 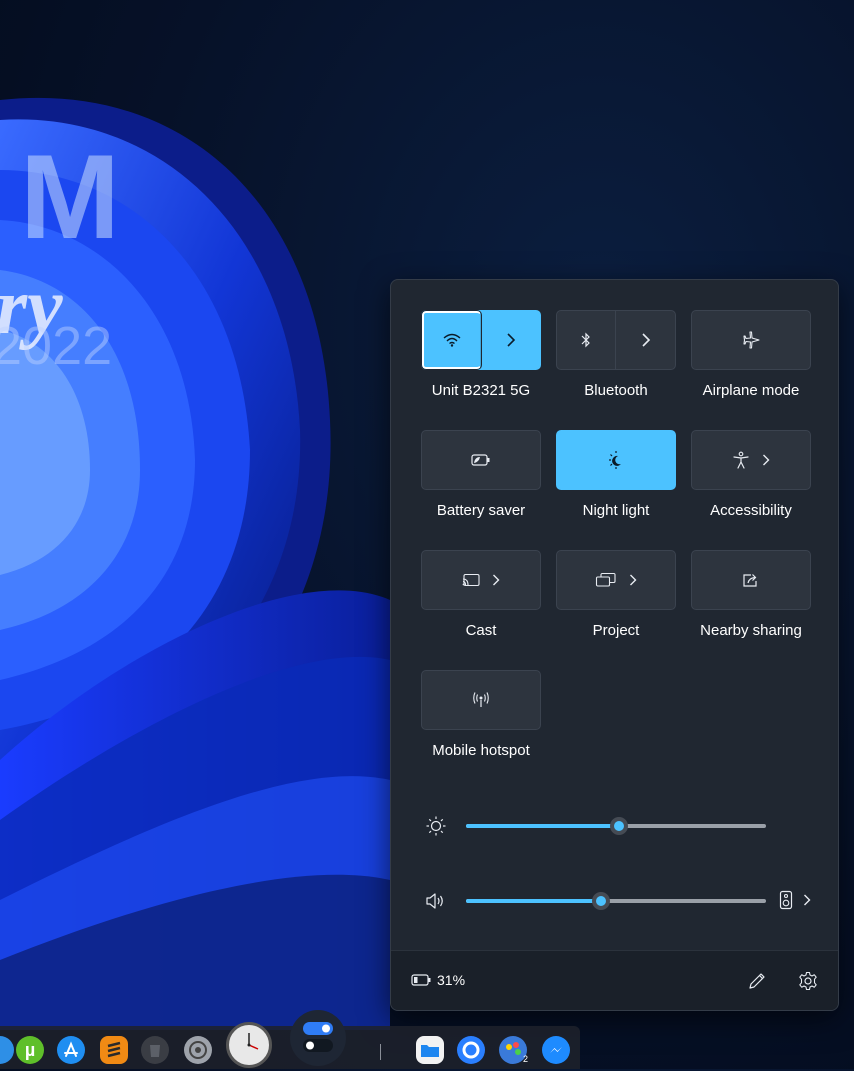 What do you see at coordinates (249, 1045) in the screenshot?
I see `clock-icon` at bounding box center [249, 1045].